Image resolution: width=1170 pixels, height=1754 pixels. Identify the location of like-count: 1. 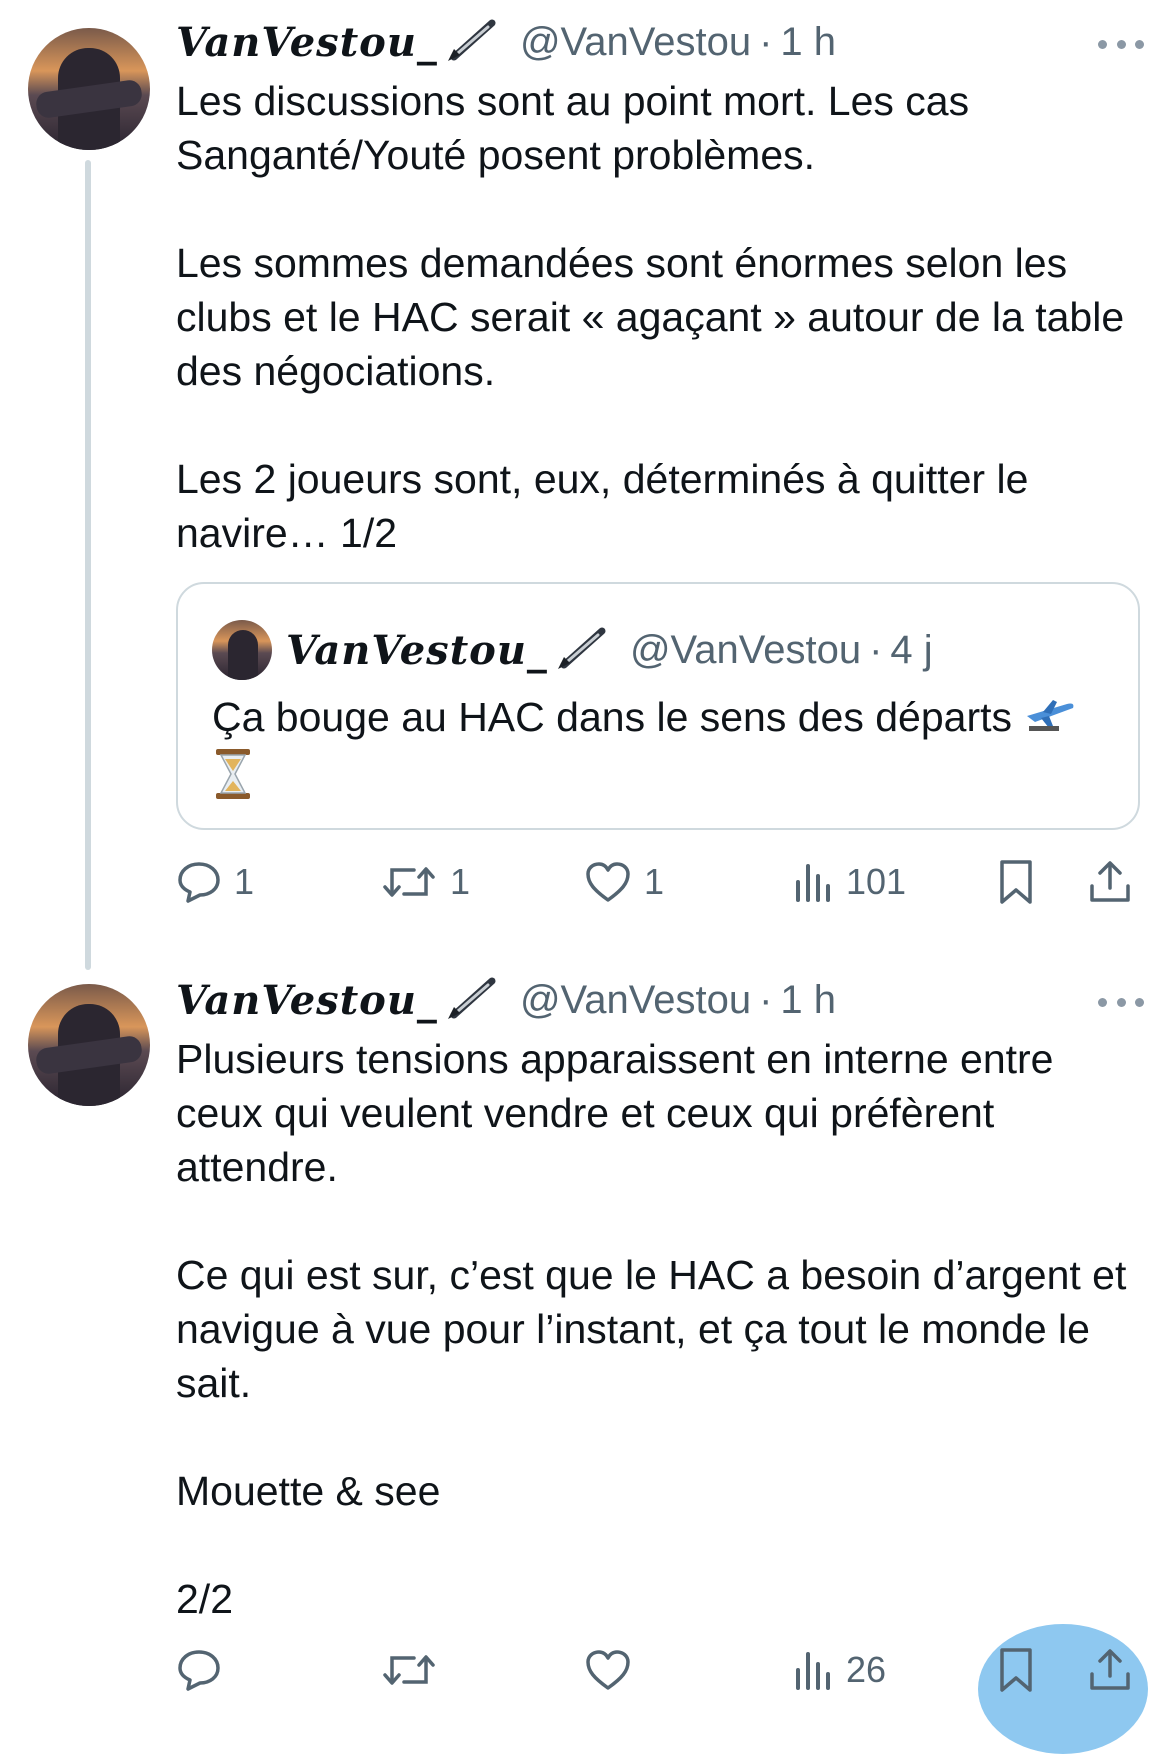
(654, 881).